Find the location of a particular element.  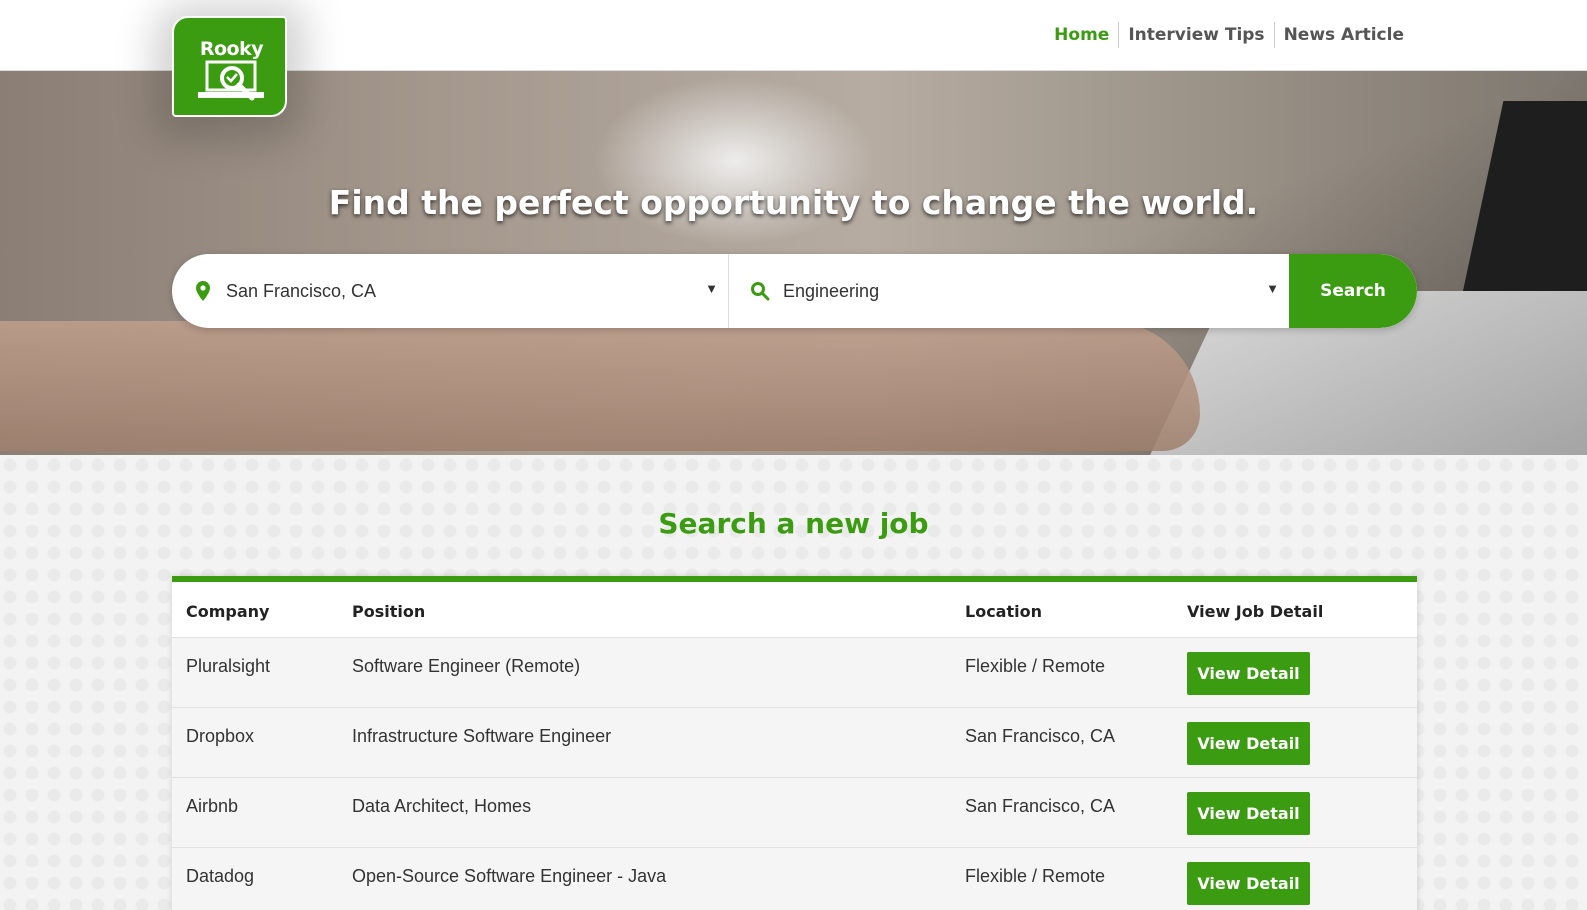

map-pin-icon is located at coordinates (203, 291).